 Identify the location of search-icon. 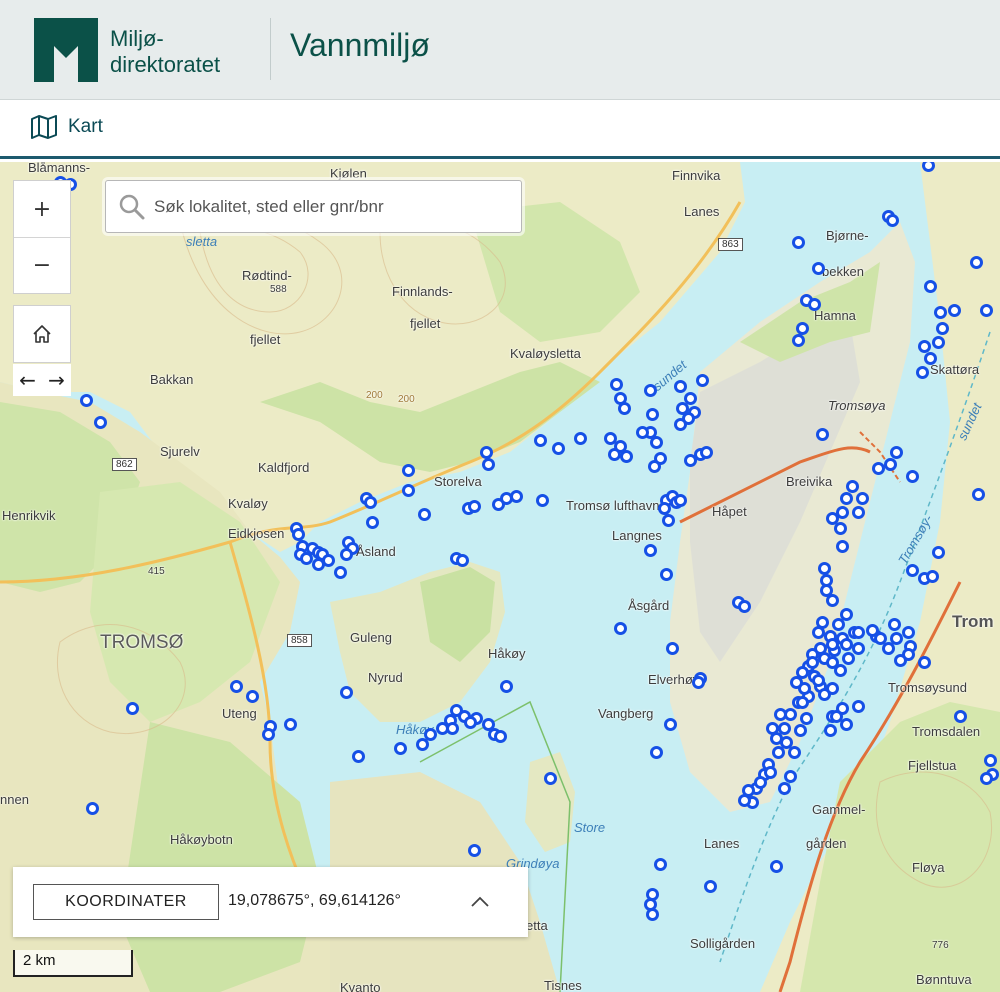
(132, 207).